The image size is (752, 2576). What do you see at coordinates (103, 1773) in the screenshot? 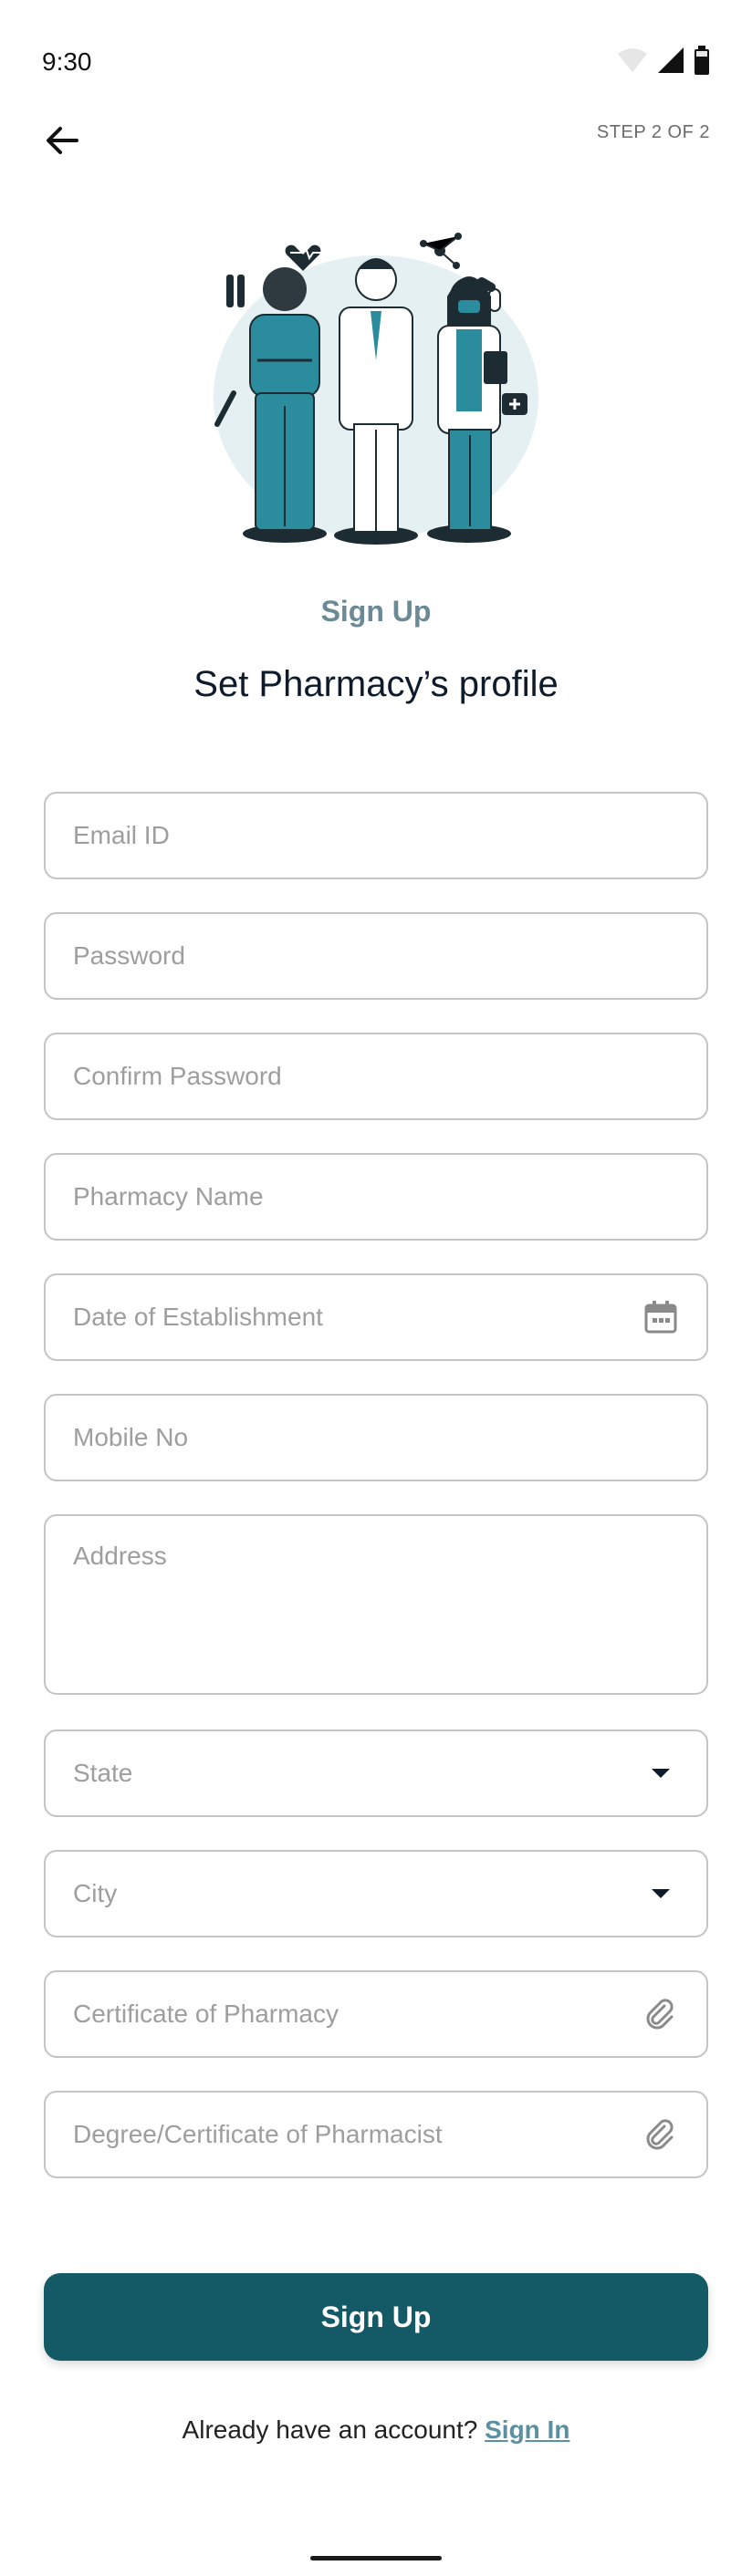
I see `state-placeholder: State` at bounding box center [103, 1773].